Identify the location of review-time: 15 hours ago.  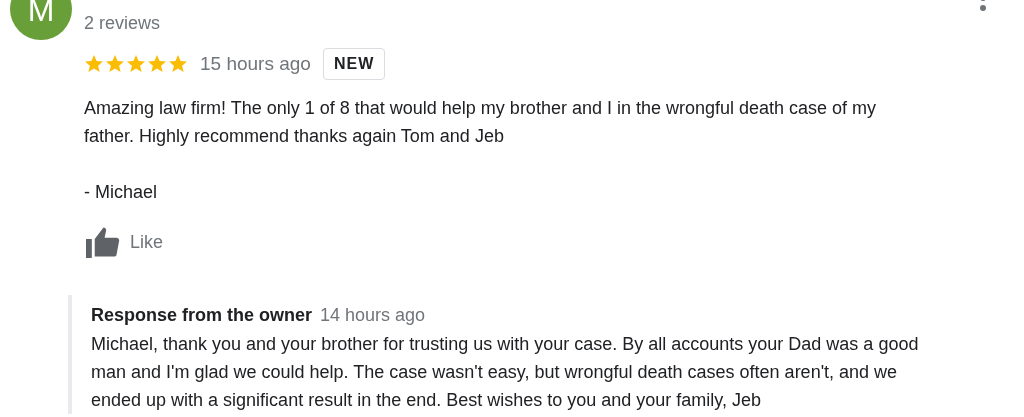
(255, 64).